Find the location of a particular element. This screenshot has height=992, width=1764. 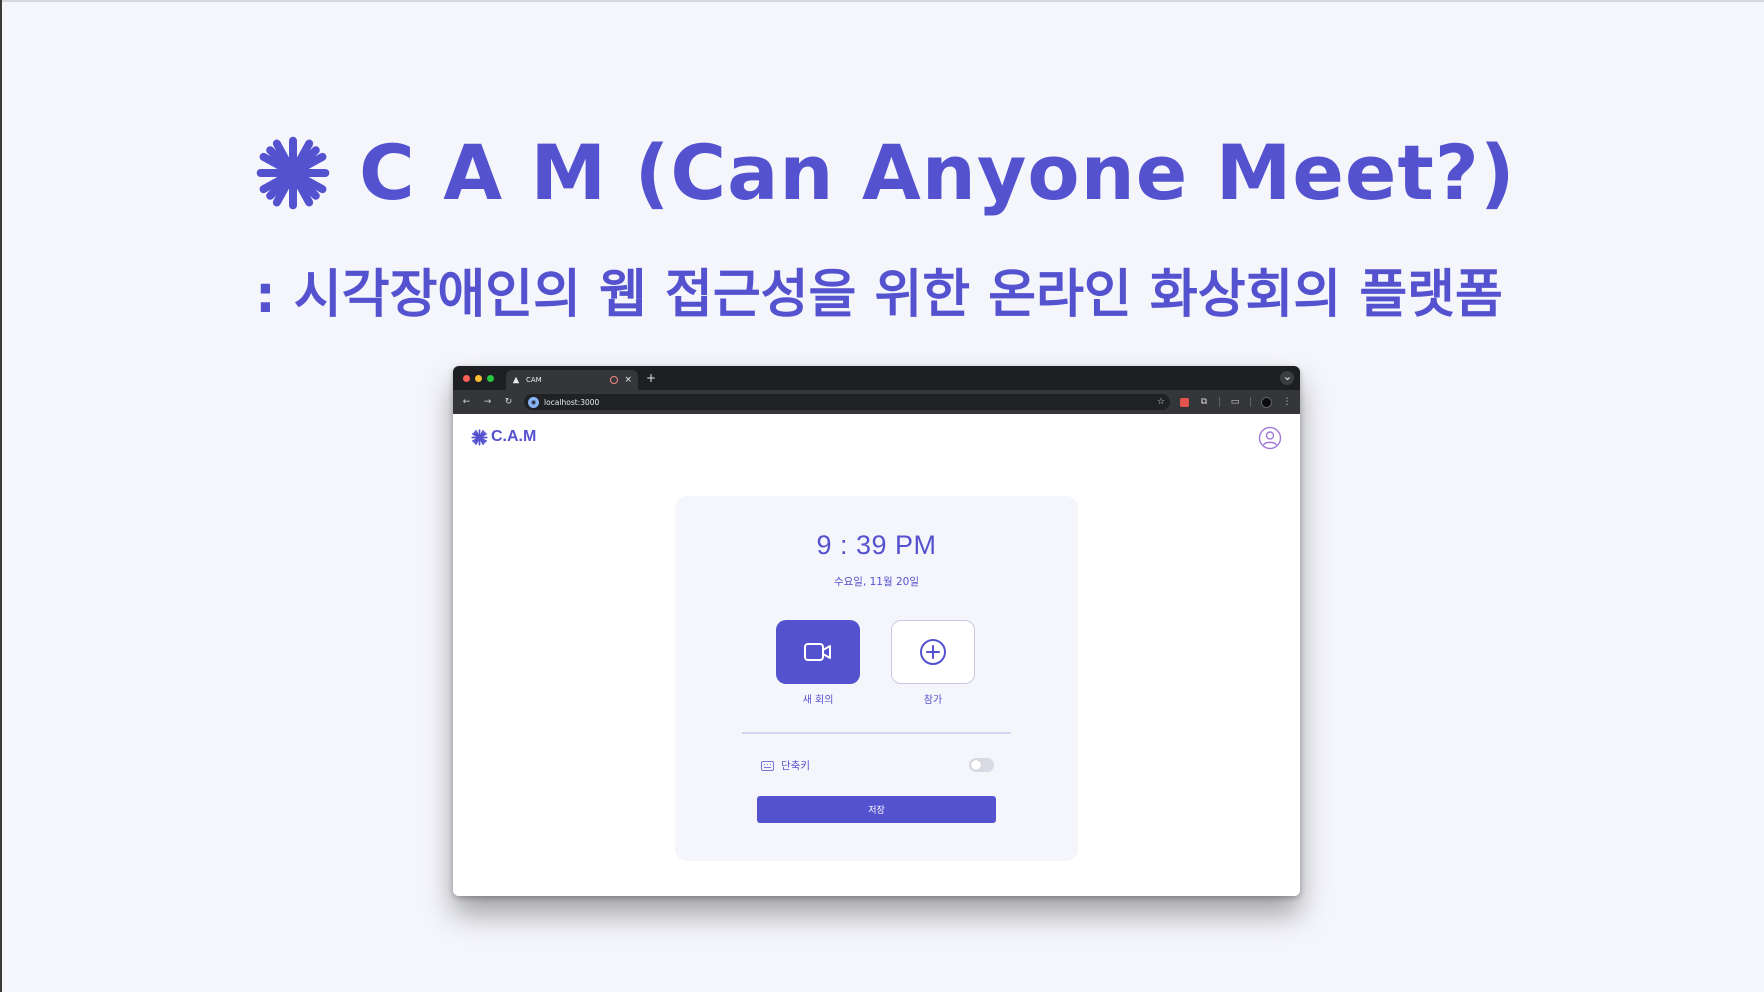

address-bar: ◉ localhost:3000 ☆ is located at coordinates (847, 402).